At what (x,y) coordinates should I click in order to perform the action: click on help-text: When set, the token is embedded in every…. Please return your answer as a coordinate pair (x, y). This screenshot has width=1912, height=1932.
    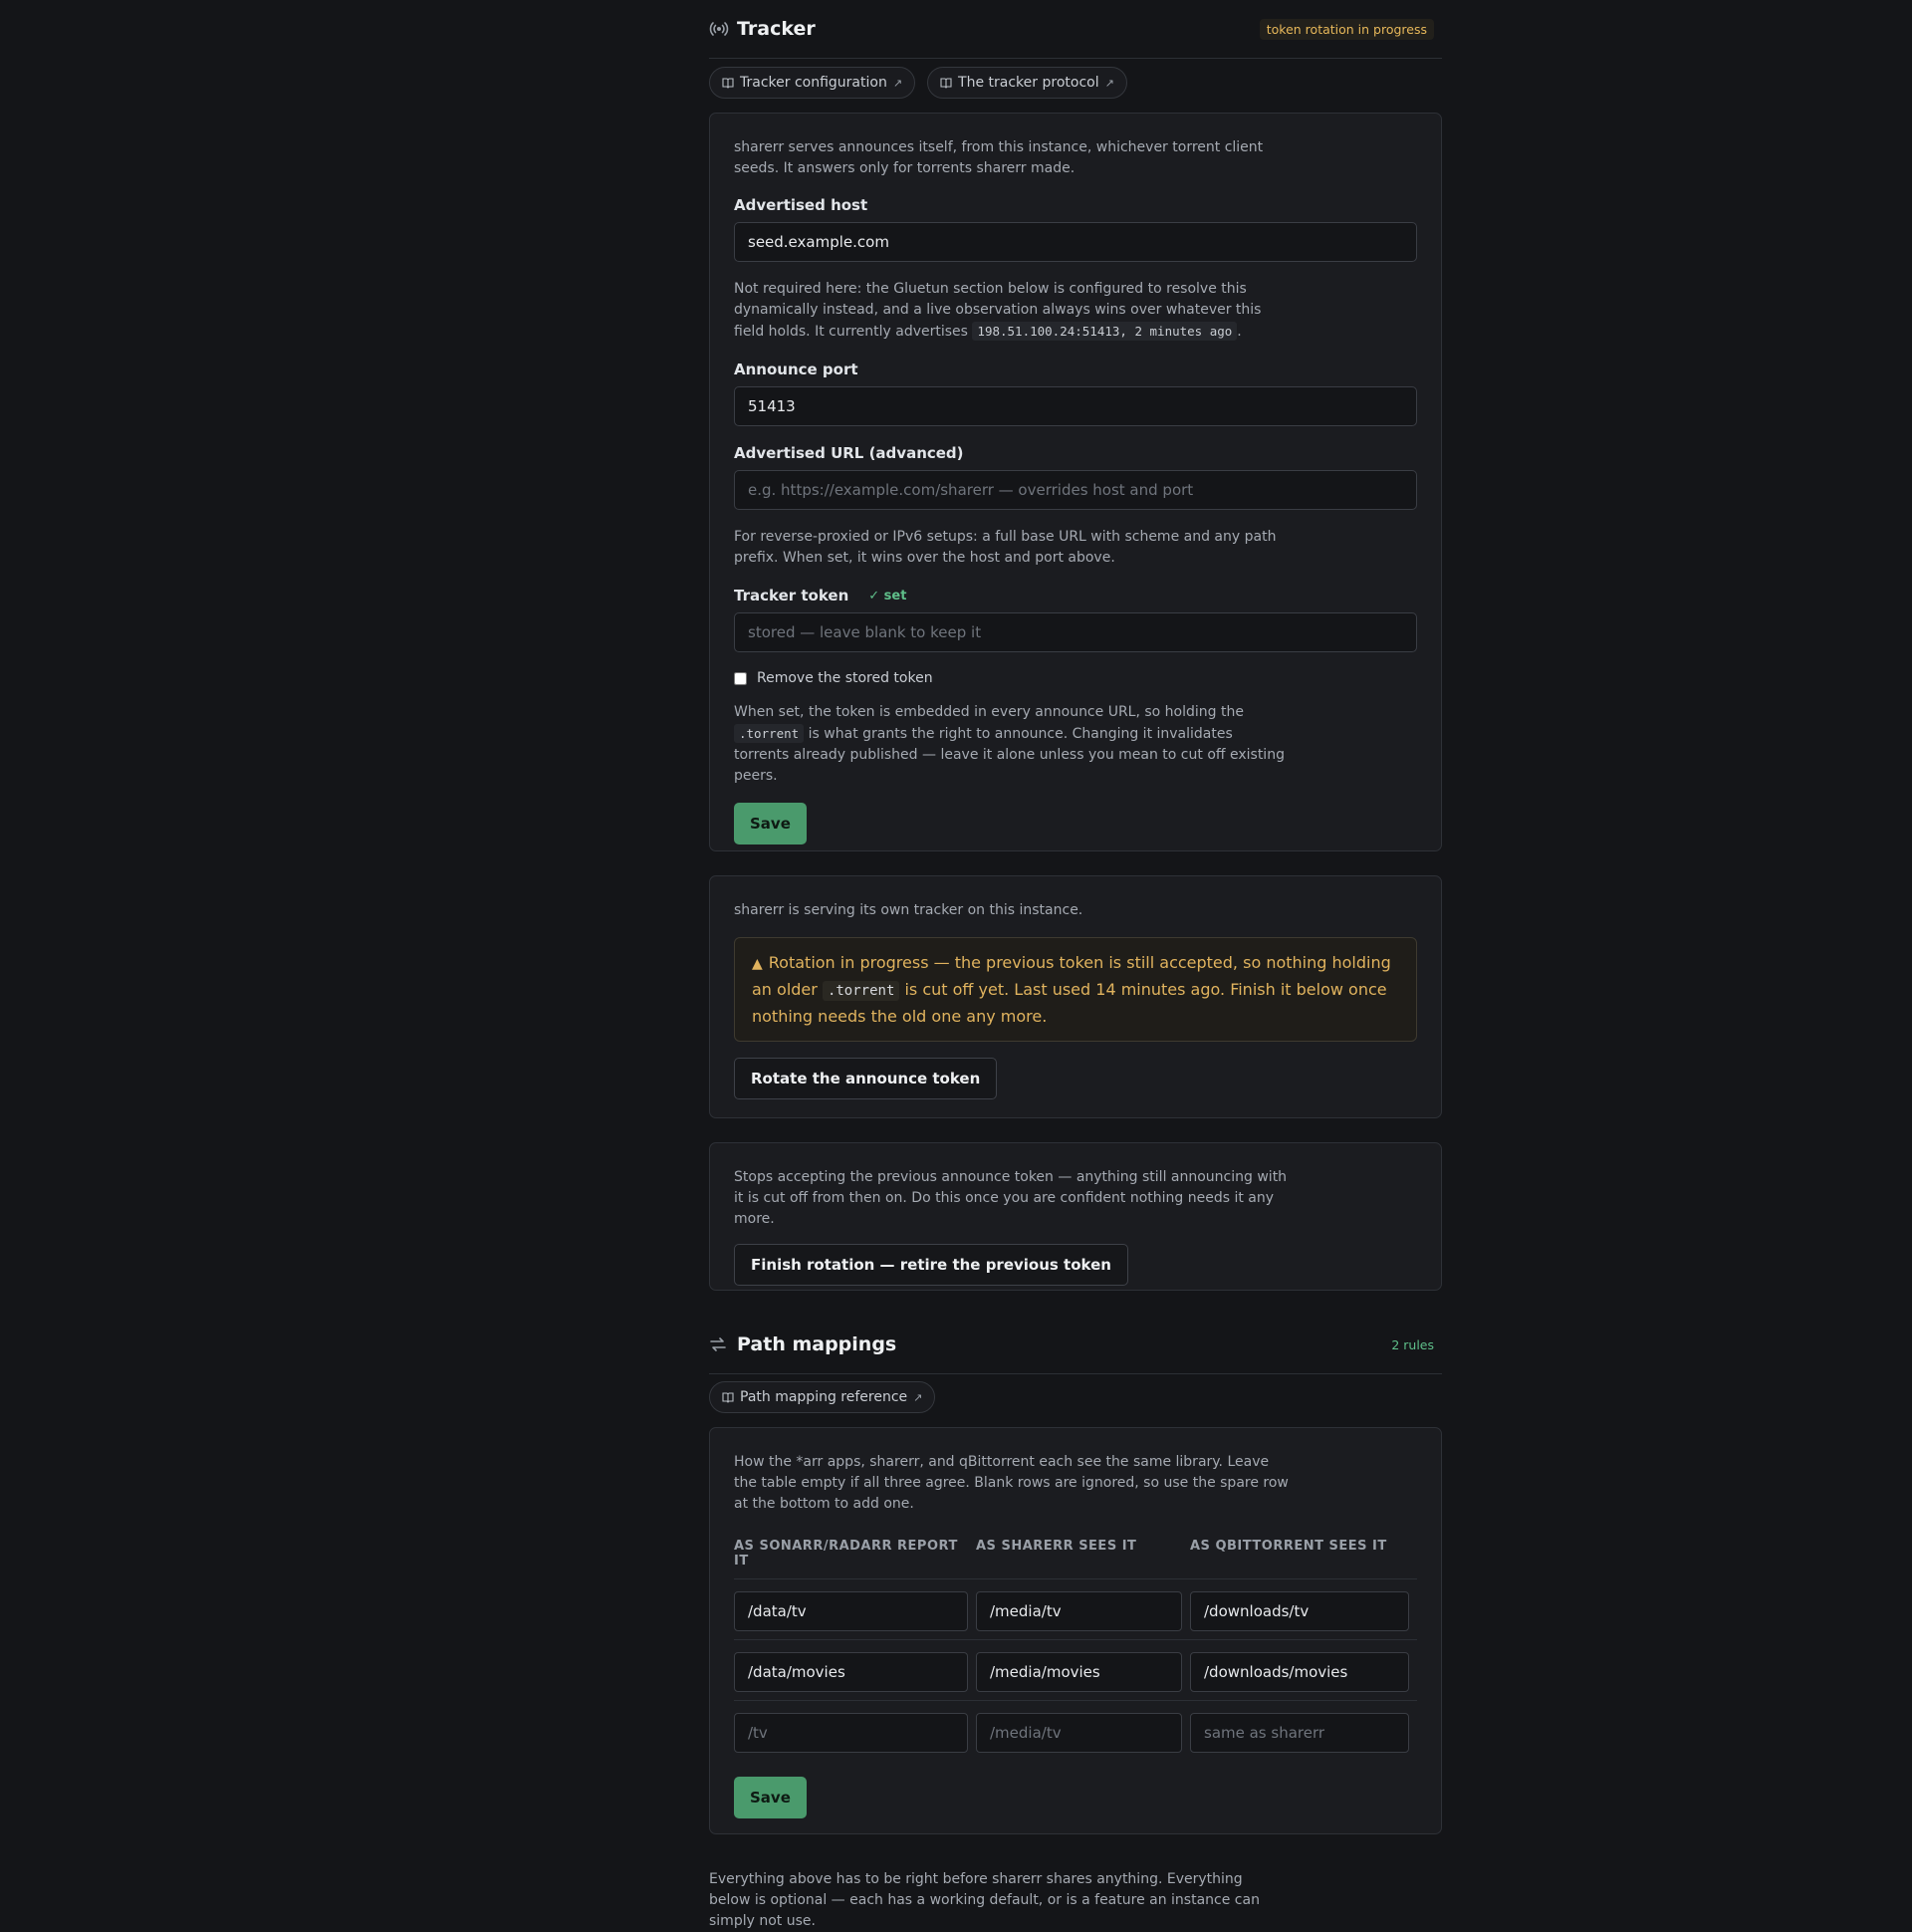
    Looking at the image, I should click on (989, 712).